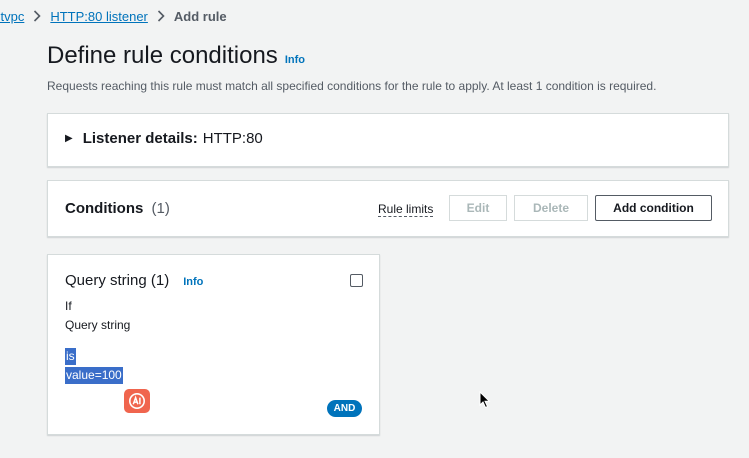 The height and width of the screenshot is (458, 749). What do you see at coordinates (104, 208) in the screenshot?
I see `conditions-title: Conditions` at bounding box center [104, 208].